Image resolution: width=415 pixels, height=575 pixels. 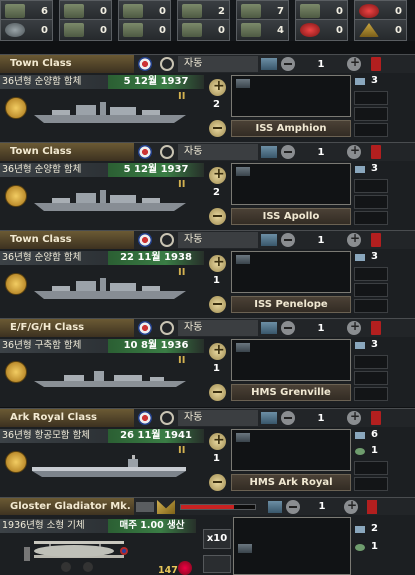 What do you see at coordinates (103, 11) in the screenshot?
I see `resource-value: 0` at bounding box center [103, 11].